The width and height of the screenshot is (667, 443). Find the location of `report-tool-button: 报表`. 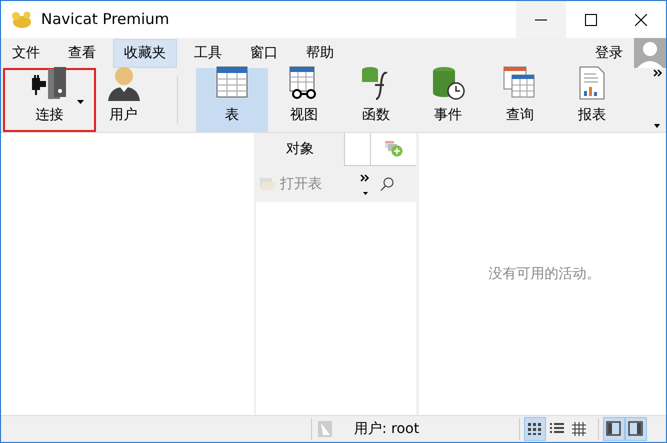

report-tool-button: 报表 is located at coordinates (592, 100).